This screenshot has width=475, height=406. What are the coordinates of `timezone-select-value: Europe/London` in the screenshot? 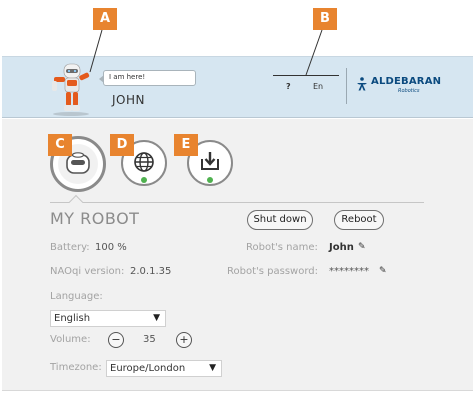 It's located at (148, 368).